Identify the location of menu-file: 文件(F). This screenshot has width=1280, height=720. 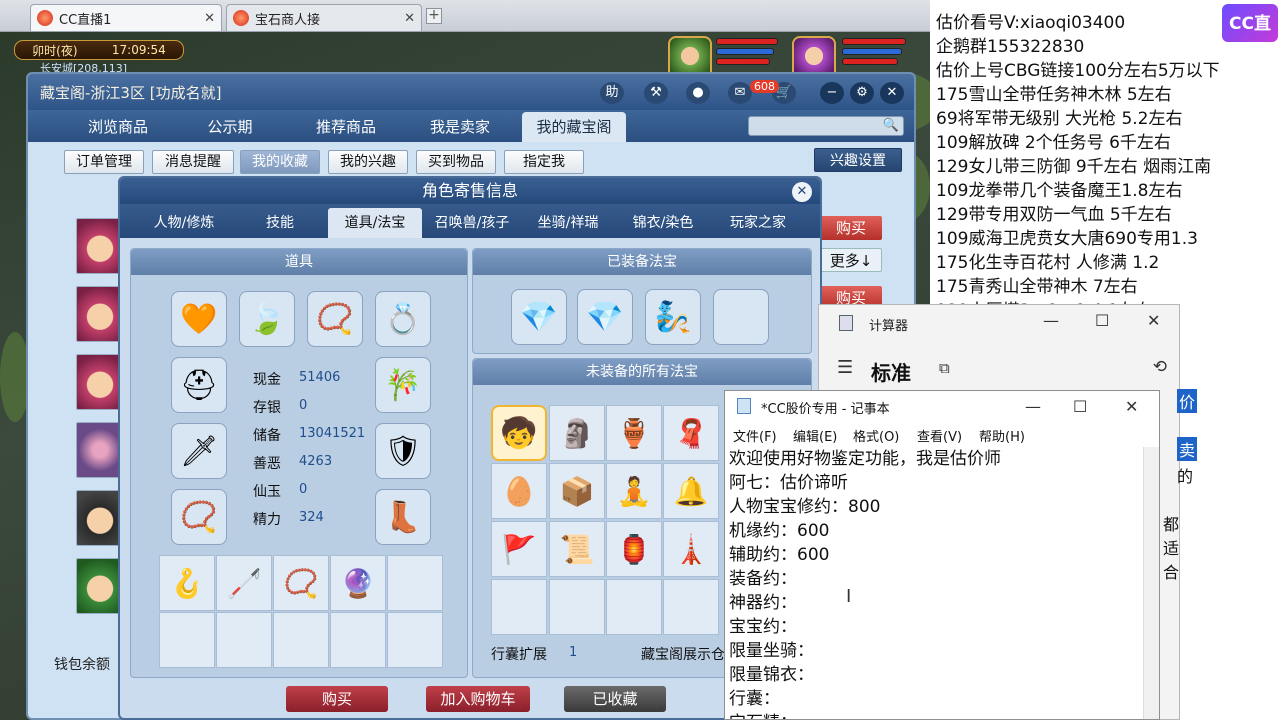
(755, 435).